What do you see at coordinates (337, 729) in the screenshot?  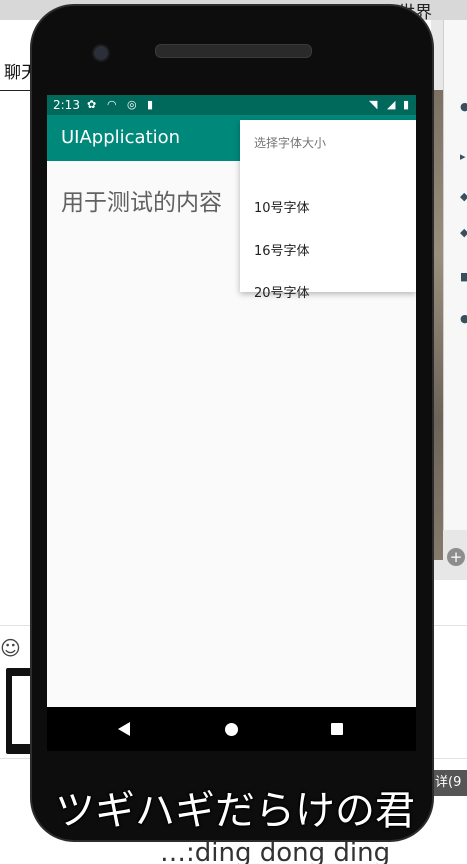 I see `recents-square-icon` at bounding box center [337, 729].